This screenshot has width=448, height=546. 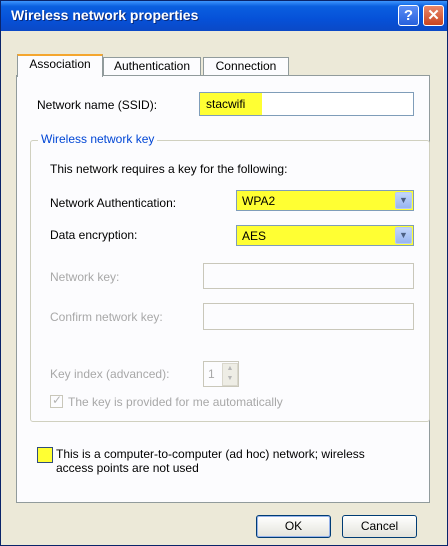 What do you see at coordinates (325, 200) in the screenshot?
I see `network-authentication-select: WPA2 ▼` at bounding box center [325, 200].